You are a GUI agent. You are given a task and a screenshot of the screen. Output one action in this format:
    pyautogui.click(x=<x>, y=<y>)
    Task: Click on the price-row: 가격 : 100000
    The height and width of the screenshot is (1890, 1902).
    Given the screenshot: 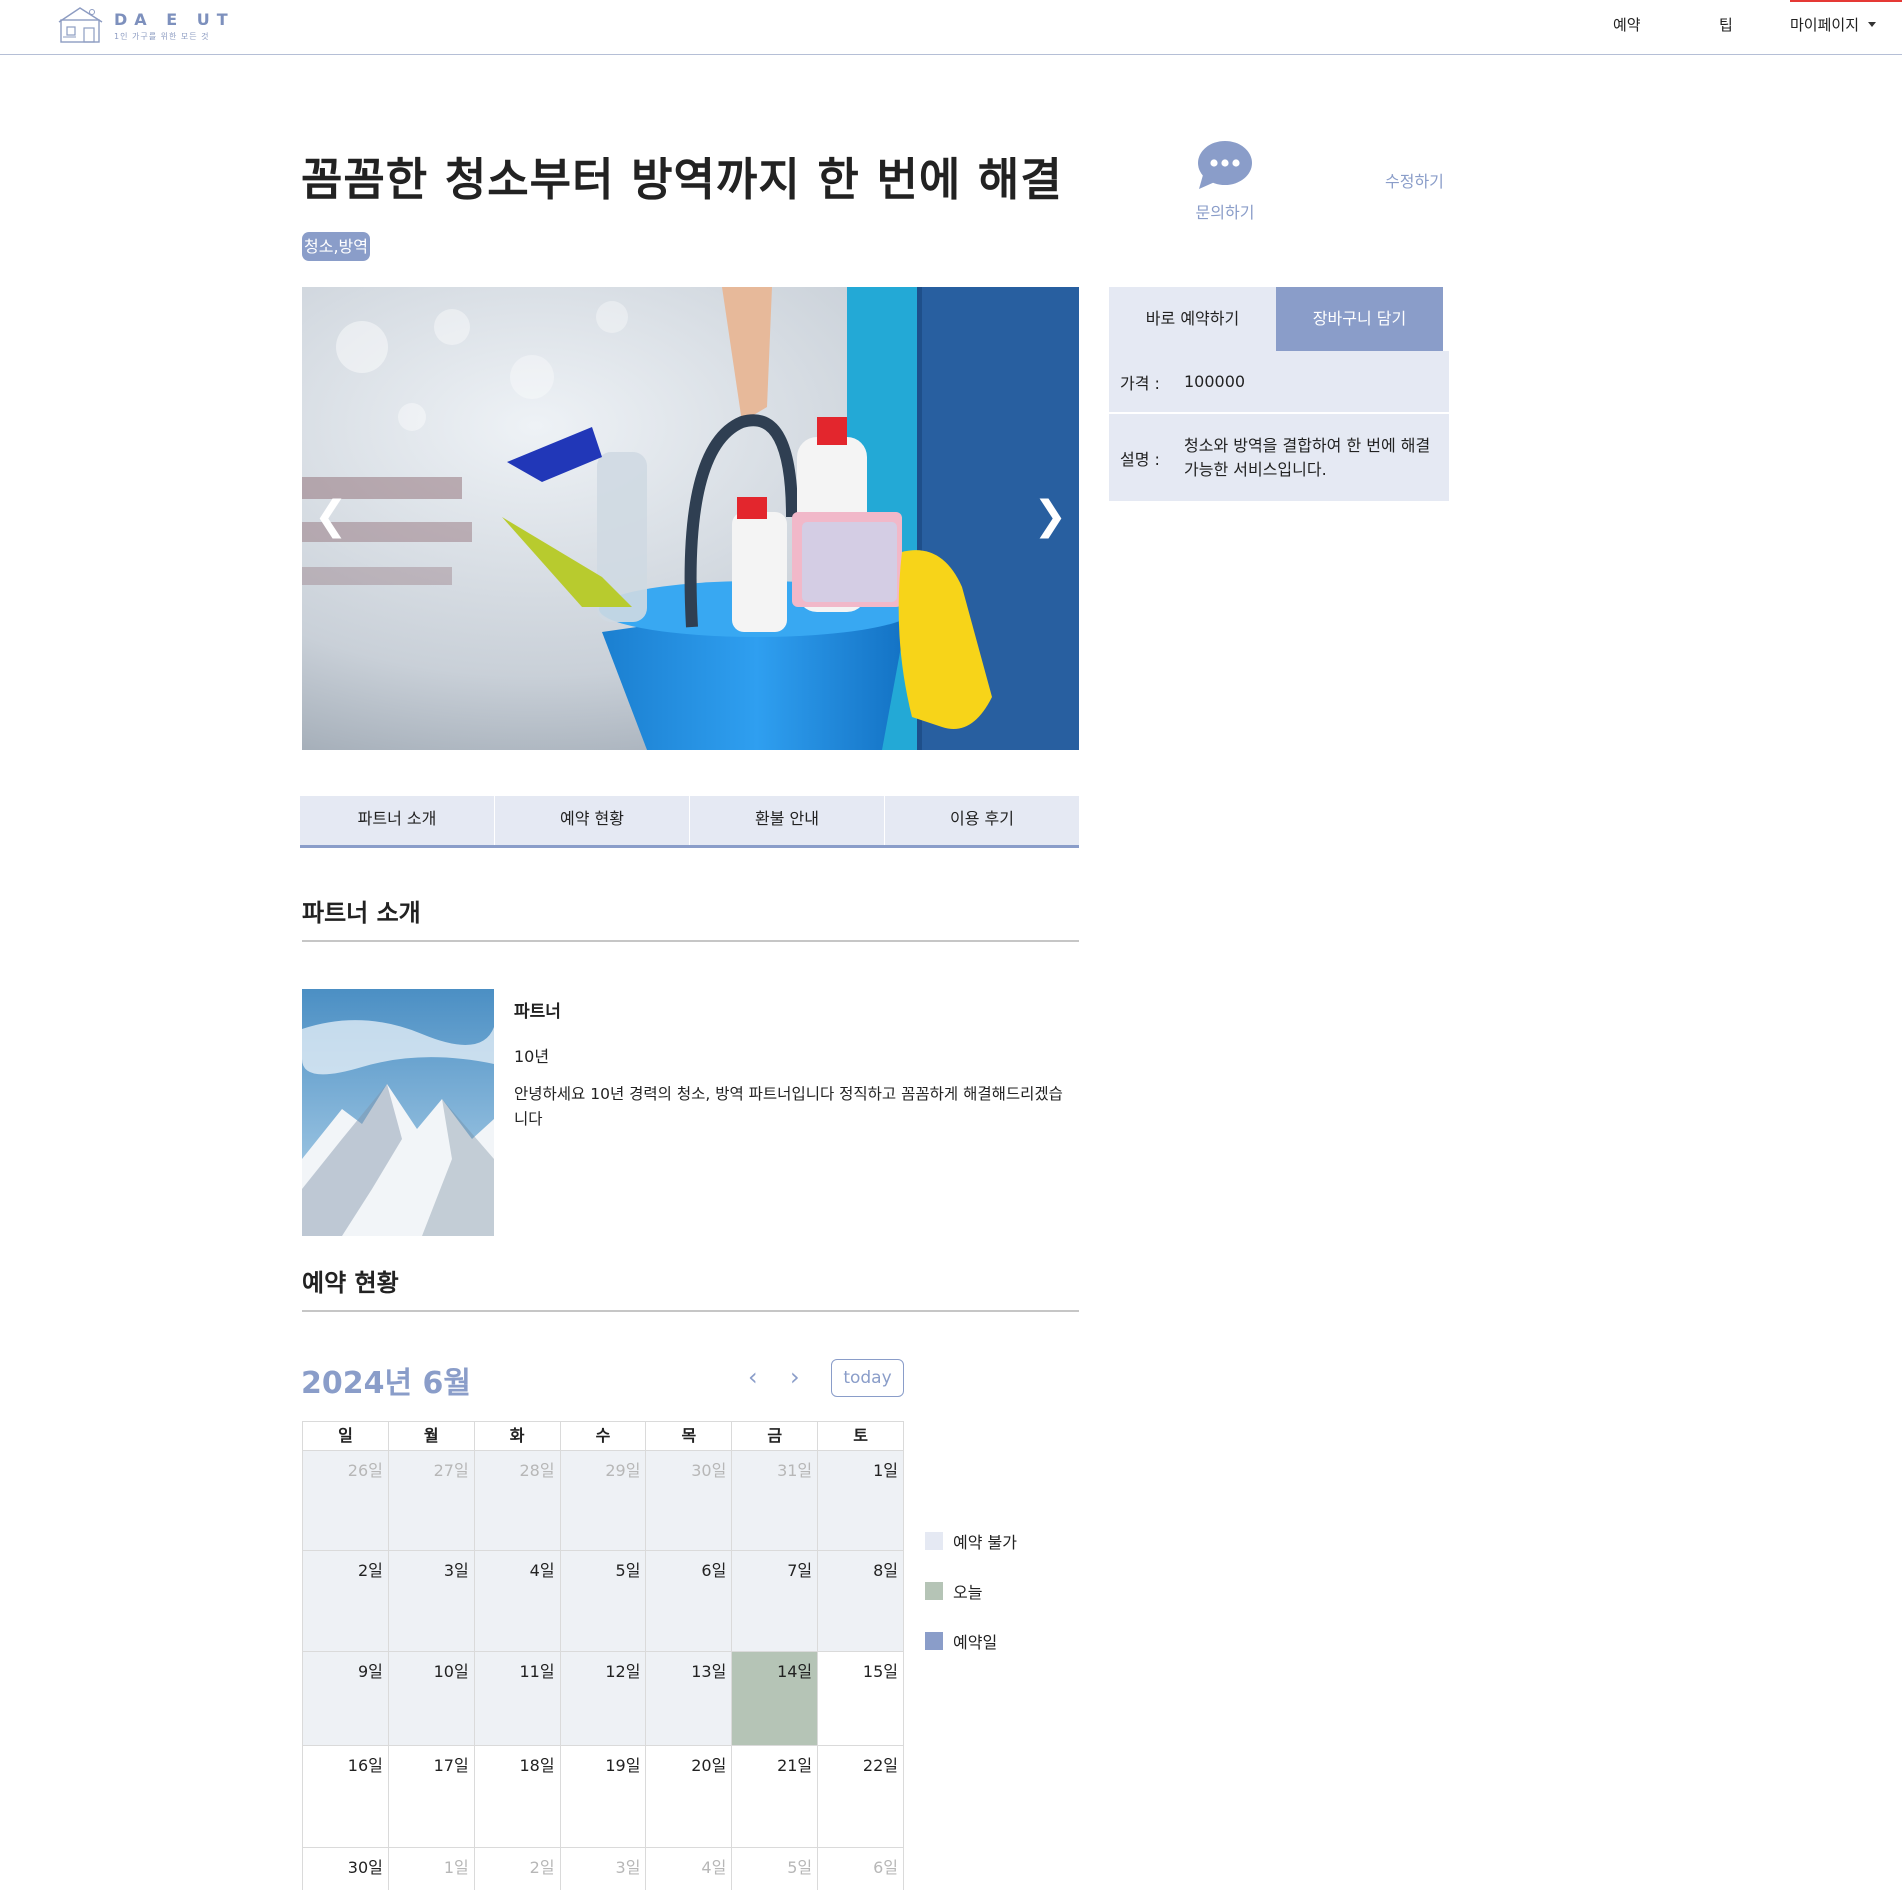 What is the action you would take?
    pyautogui.click(x=1279, y=382)
    